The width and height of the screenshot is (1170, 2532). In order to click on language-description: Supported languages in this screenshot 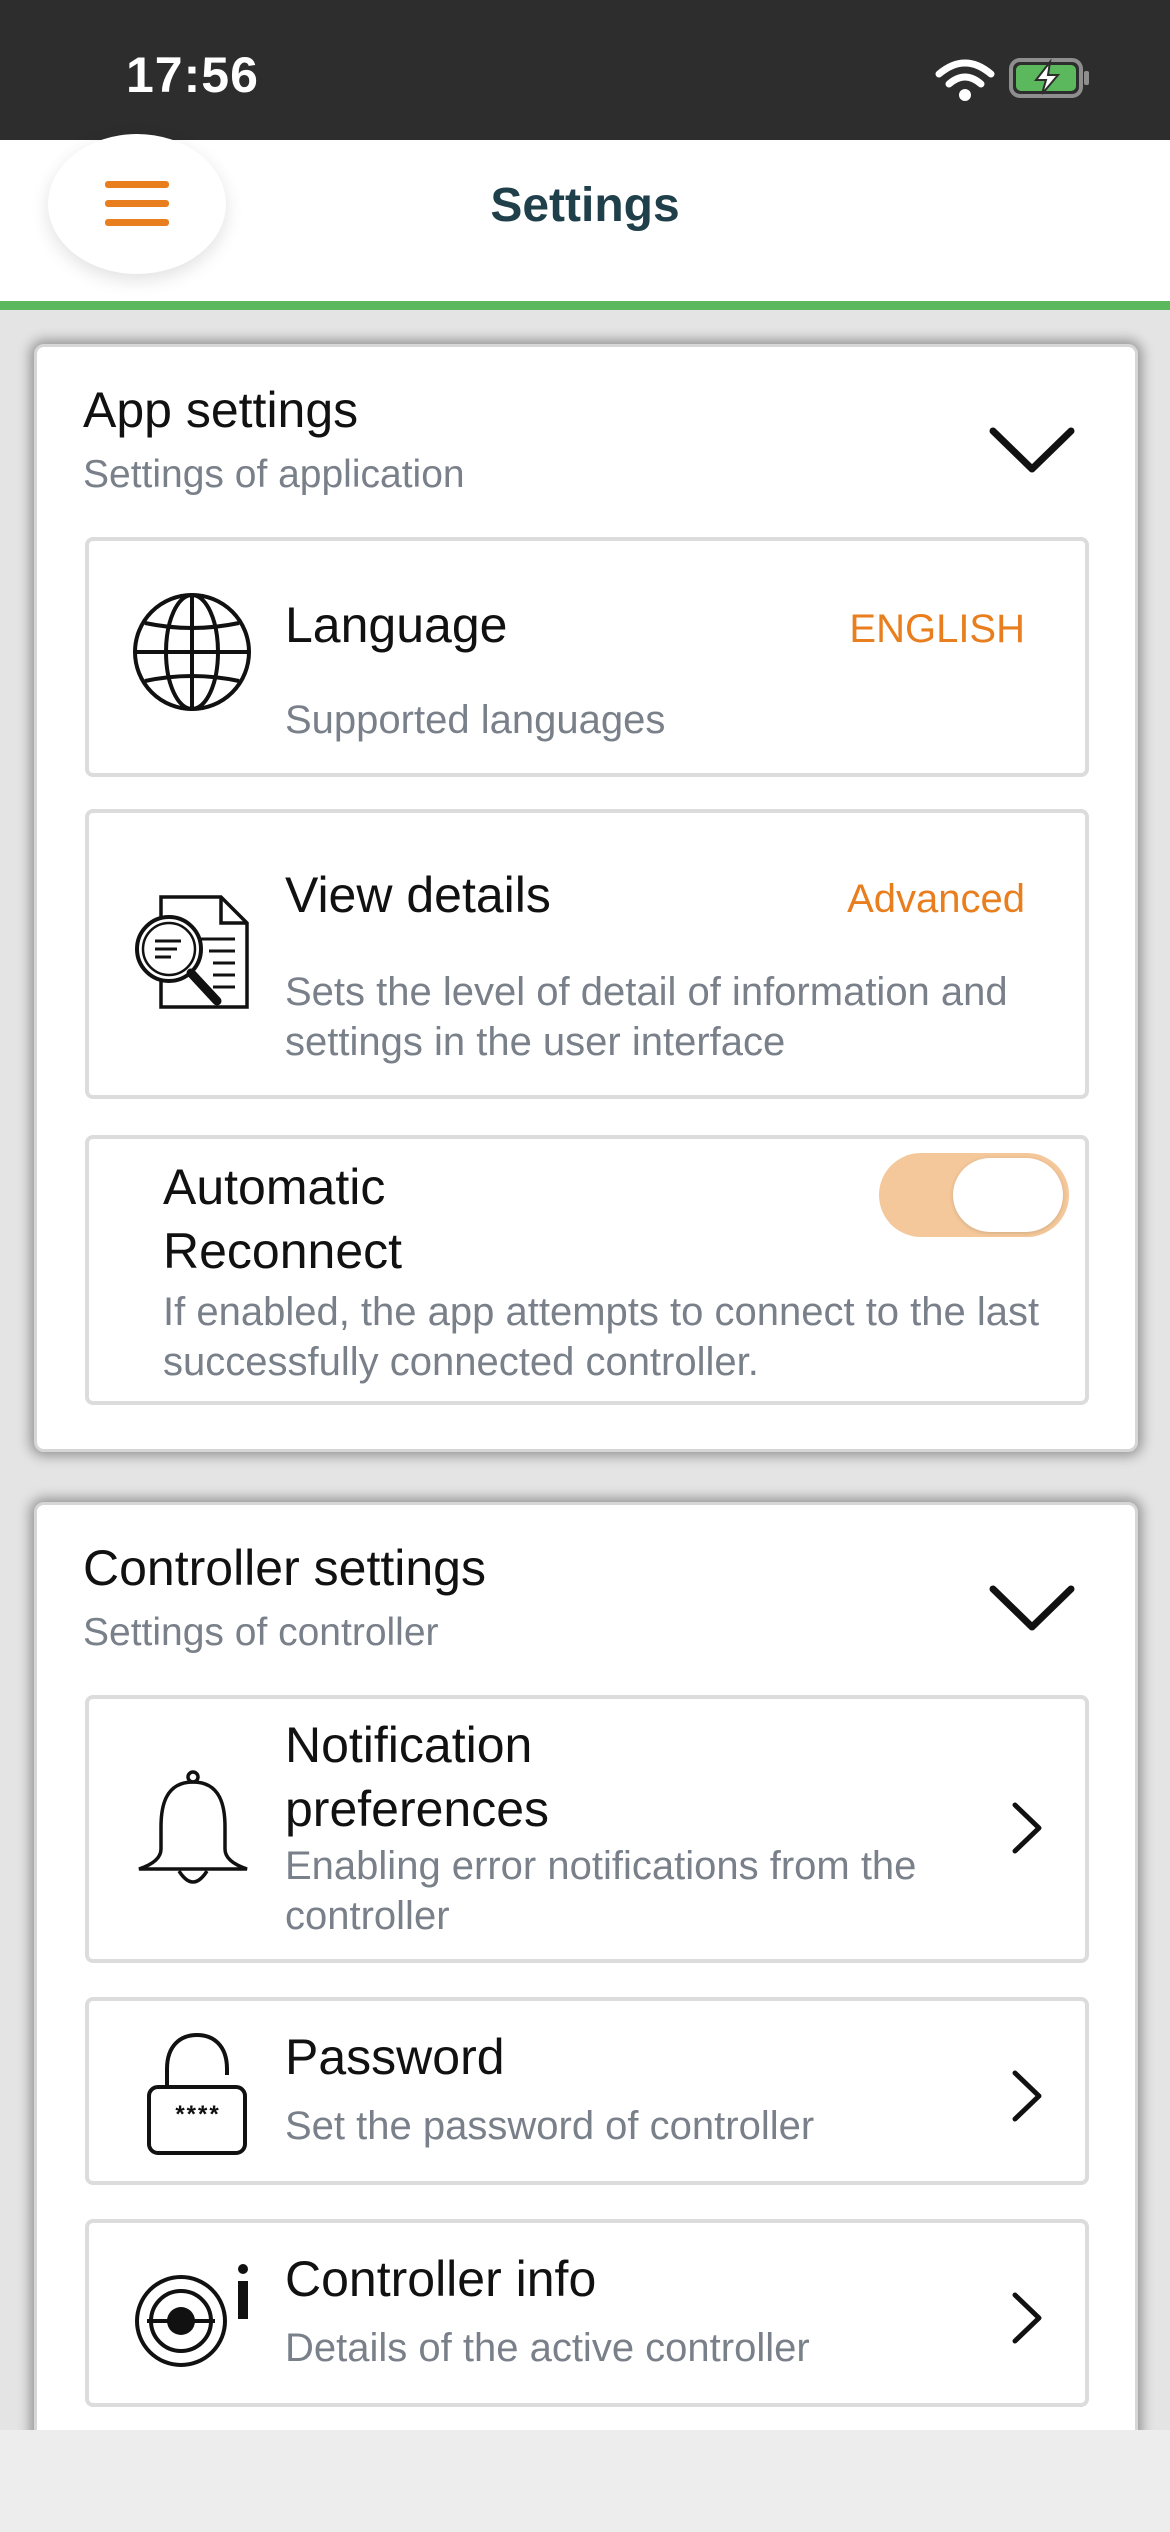, I will do `click(475, 720)`.